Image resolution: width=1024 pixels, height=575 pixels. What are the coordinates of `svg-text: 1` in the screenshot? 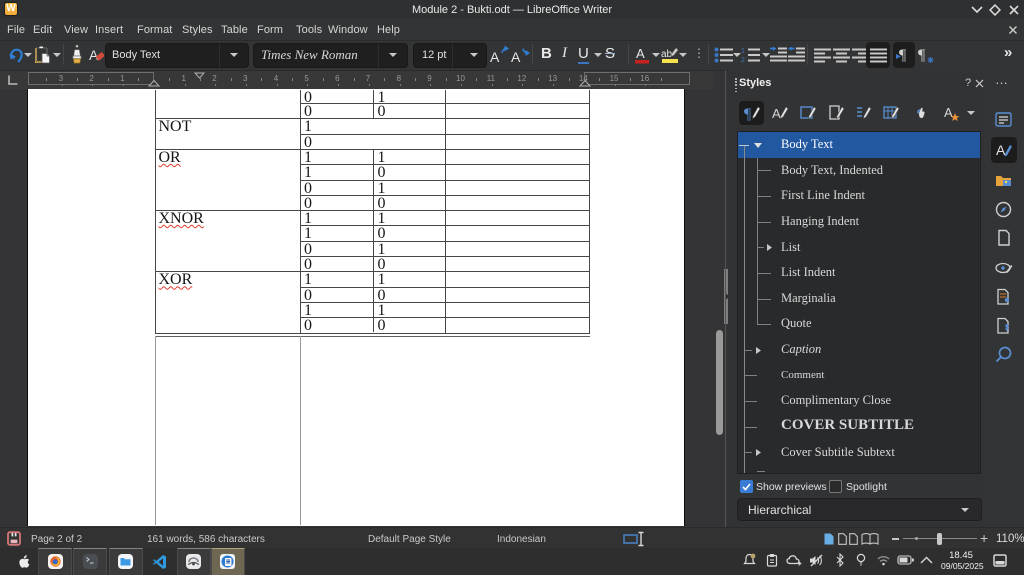 It's located at (743, 51).